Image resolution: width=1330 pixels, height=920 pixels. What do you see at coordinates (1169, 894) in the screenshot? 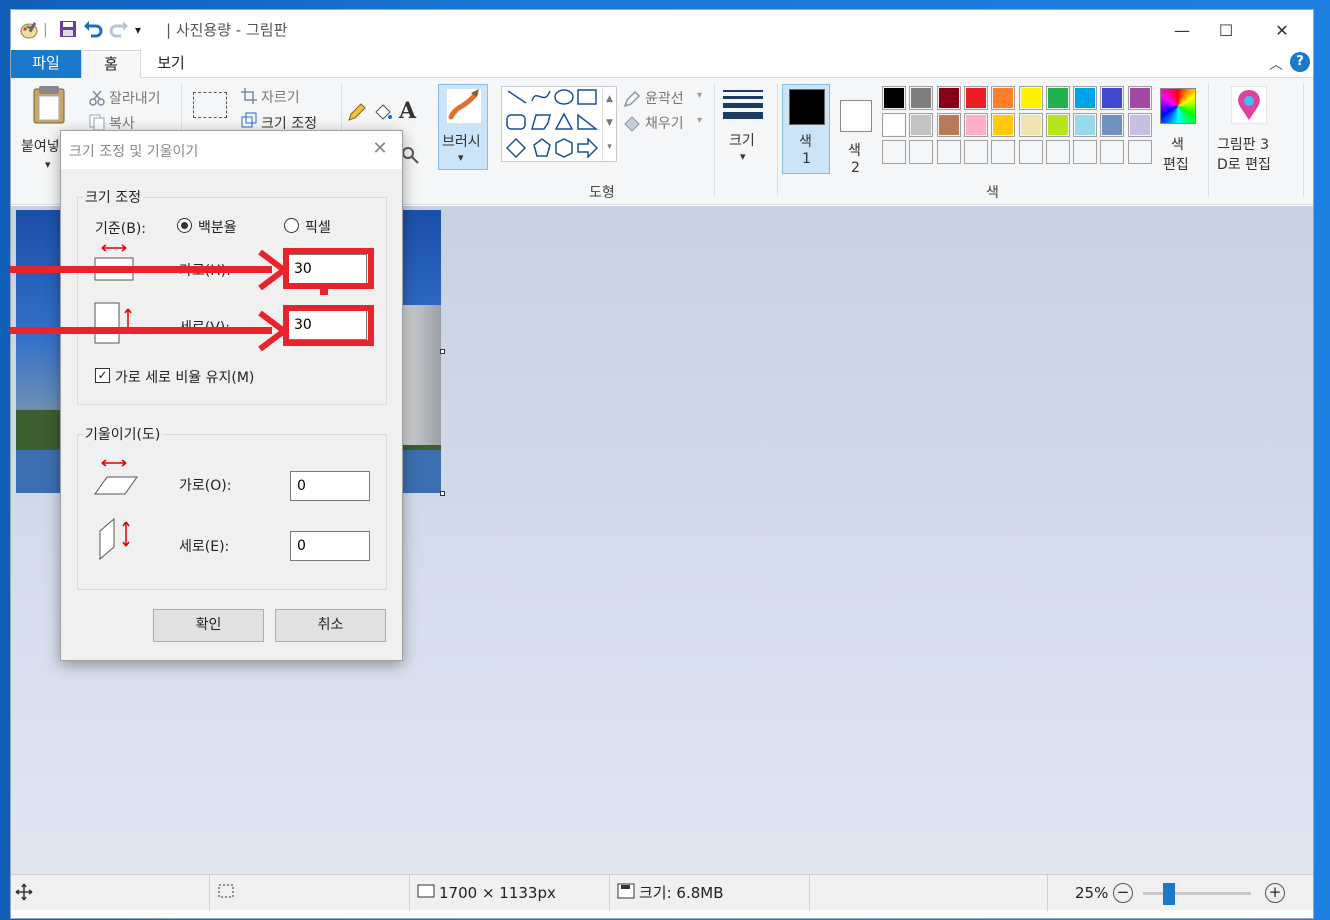
I see `zoom-slider-thumb` at bounding box center [1169, 894].